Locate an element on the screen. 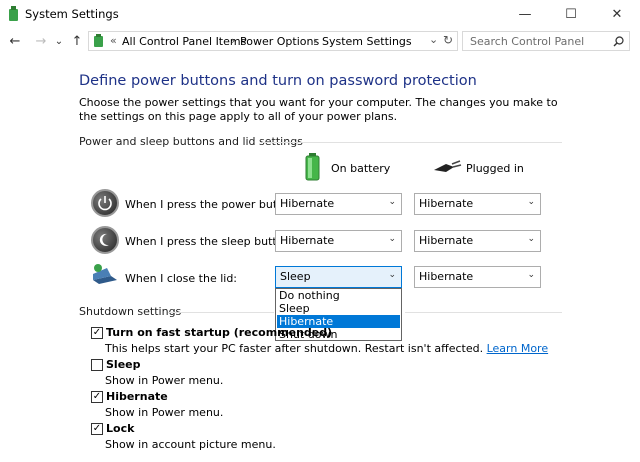  lock-option-label: Lock is located at coordinates (120, 428).